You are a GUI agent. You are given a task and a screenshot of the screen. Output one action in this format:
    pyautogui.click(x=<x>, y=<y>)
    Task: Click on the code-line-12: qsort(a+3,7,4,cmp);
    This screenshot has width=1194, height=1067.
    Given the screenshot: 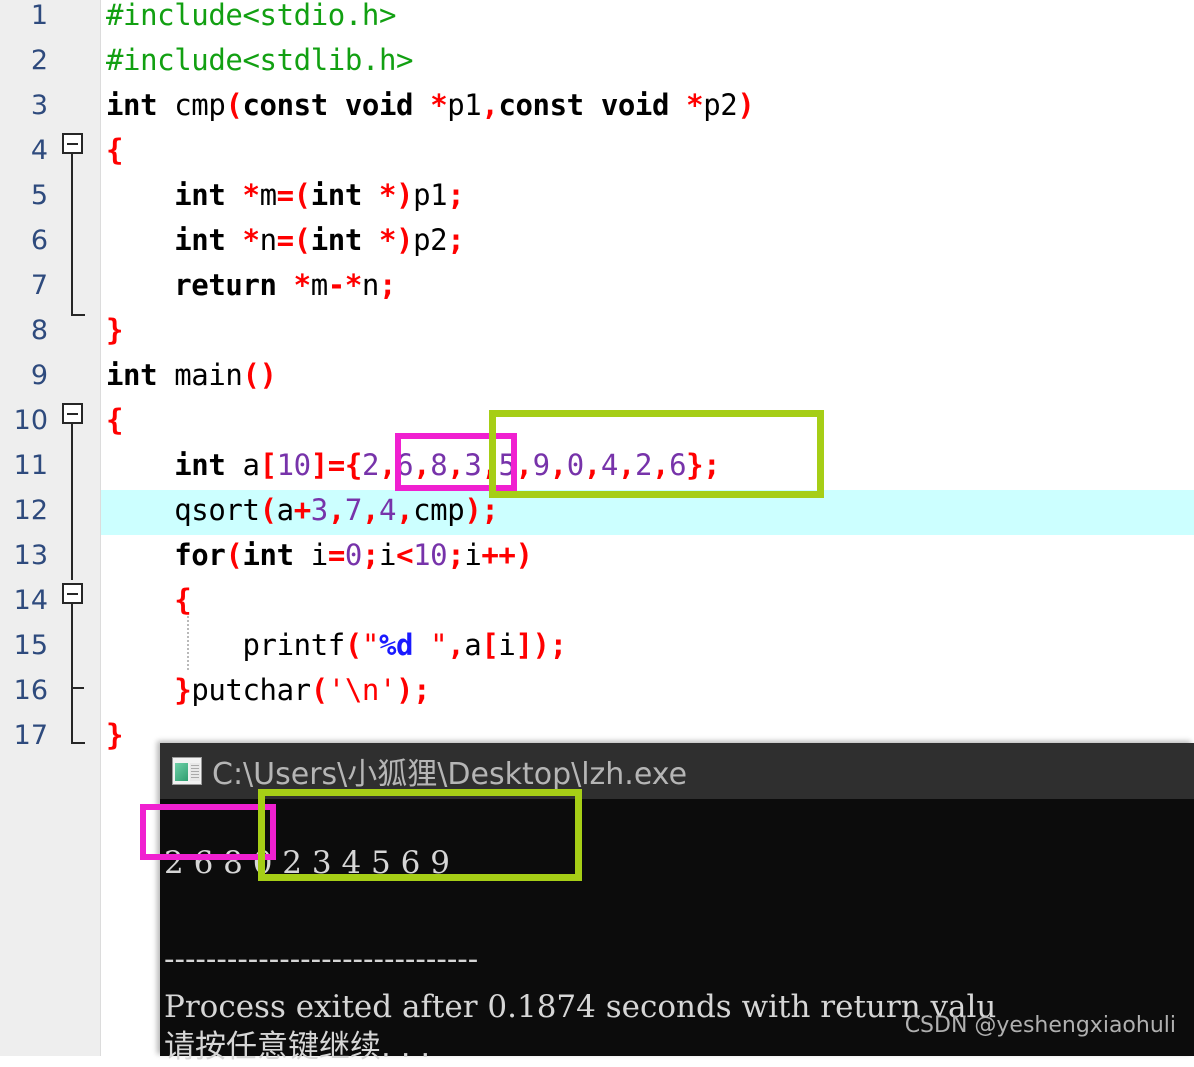 What is the action you would take?
    pyautogui.click(x=336, y=510)
    